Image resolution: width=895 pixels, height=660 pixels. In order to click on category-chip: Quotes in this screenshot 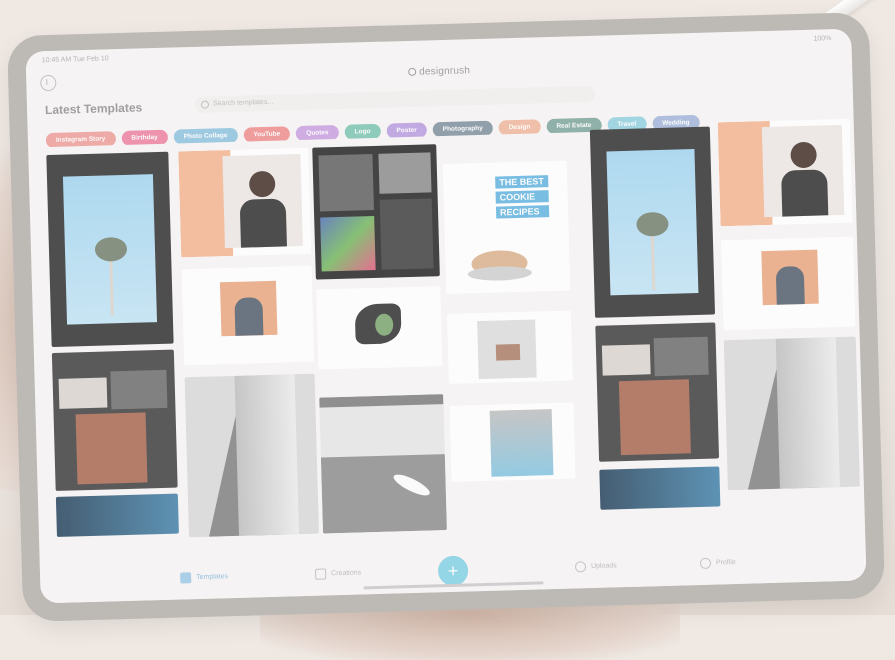, I will do `click(317, 133)`.